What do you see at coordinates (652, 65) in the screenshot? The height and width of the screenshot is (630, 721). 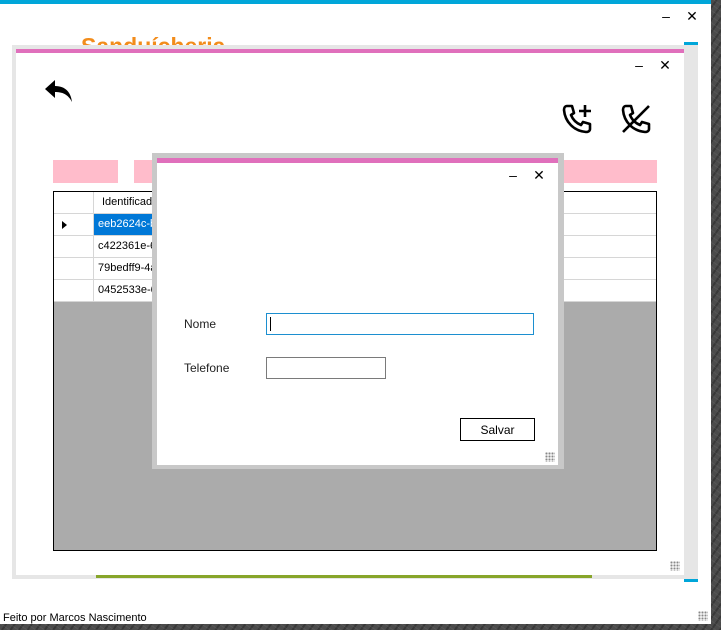 I see `contacts-window-controls: – ✕` at bounding box center [652, 65].